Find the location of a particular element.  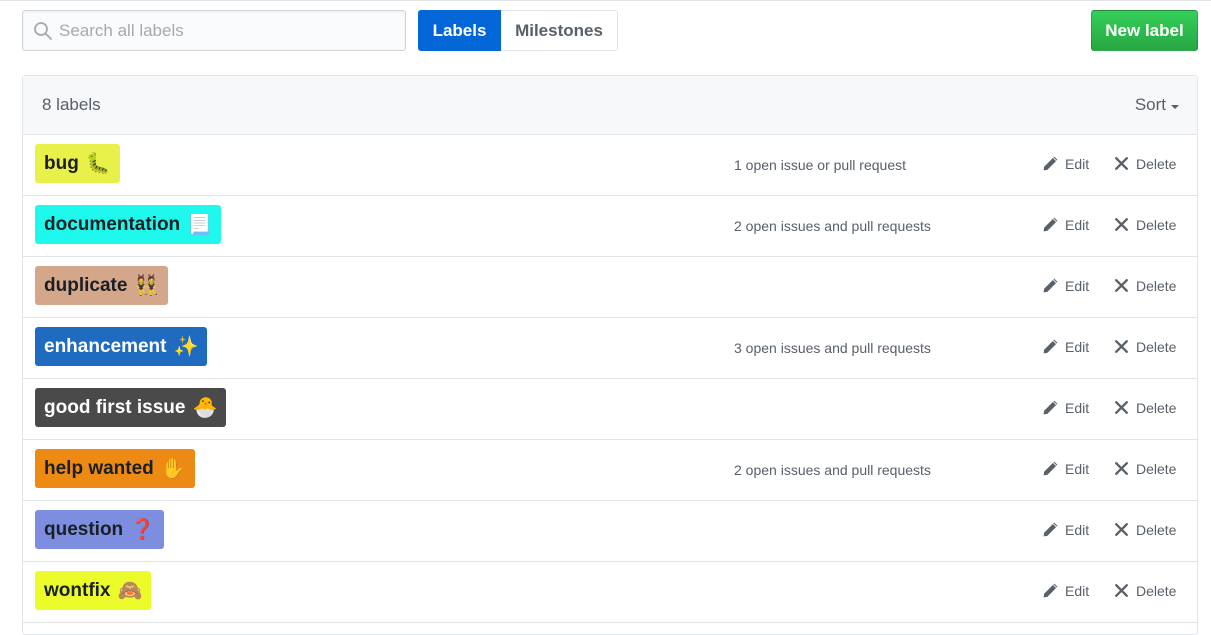

label-name: documentation is located at coordinates (112, 224).